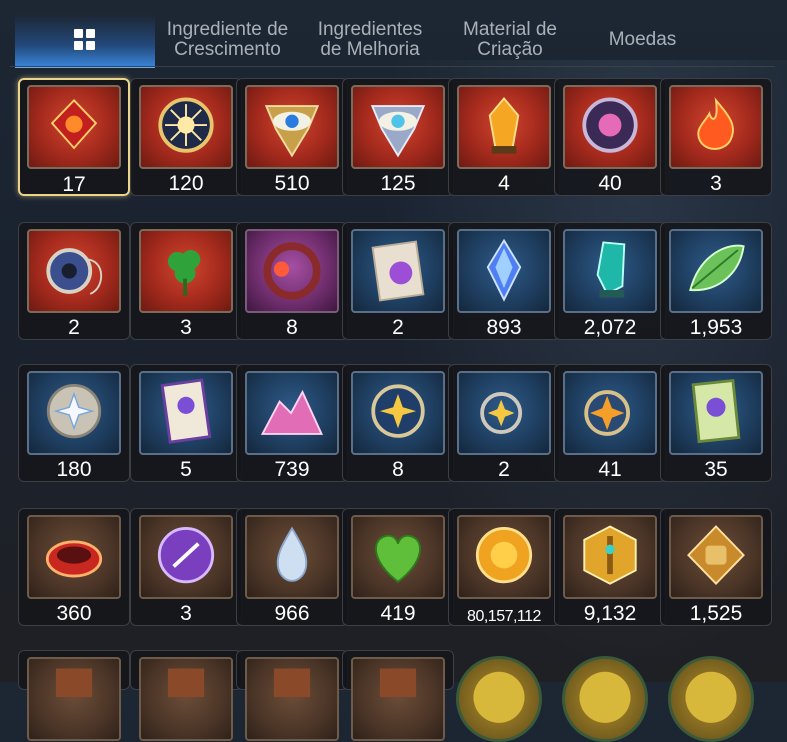  I want to click on inventory-slot: 17, so click(74, 137).